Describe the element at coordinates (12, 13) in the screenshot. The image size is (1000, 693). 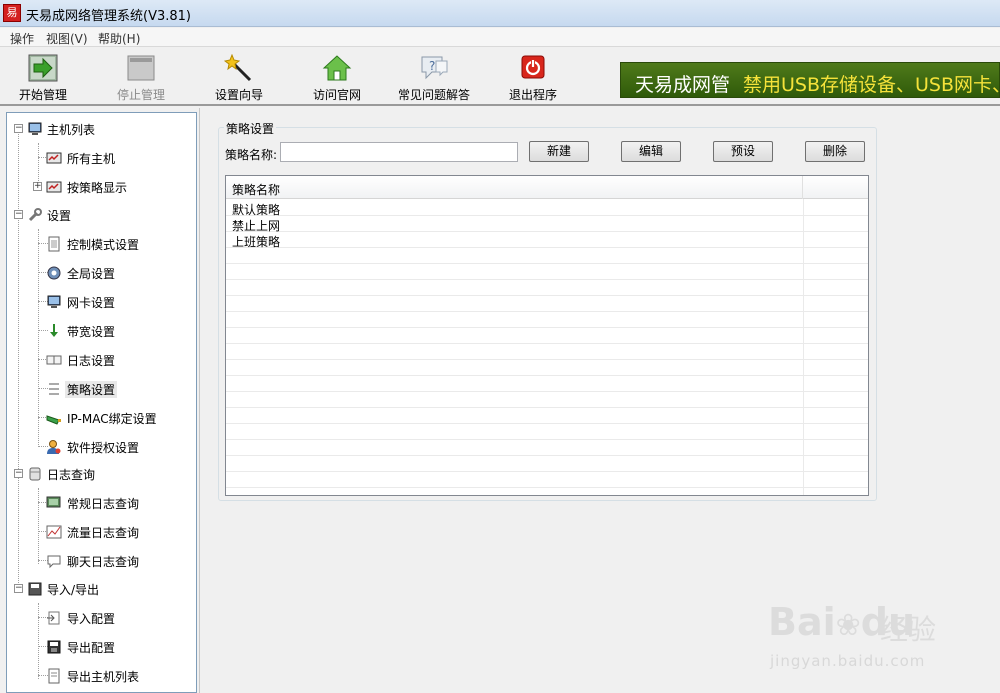
I see `app-icon: 易` at that location.